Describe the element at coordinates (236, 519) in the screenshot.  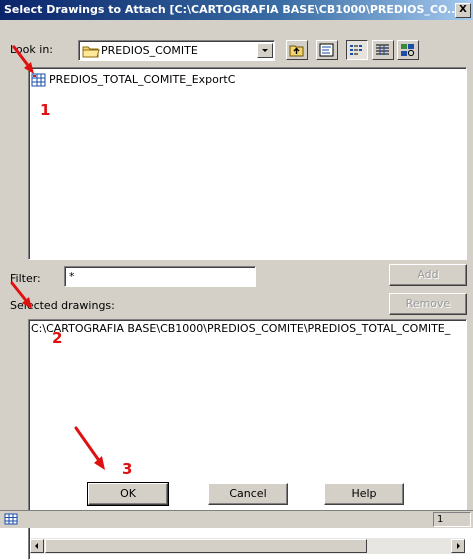
I see `status-bar: 1` at that location.